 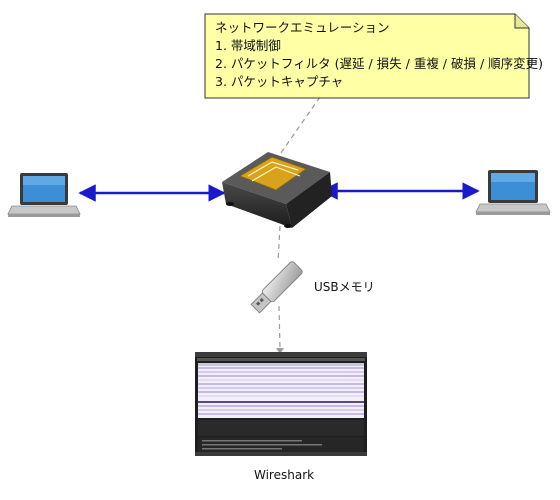 What do you see at coordinates (281, 404) in the screenshot?
I see `wireshark-window-icon` at bounding box center [281, 404].